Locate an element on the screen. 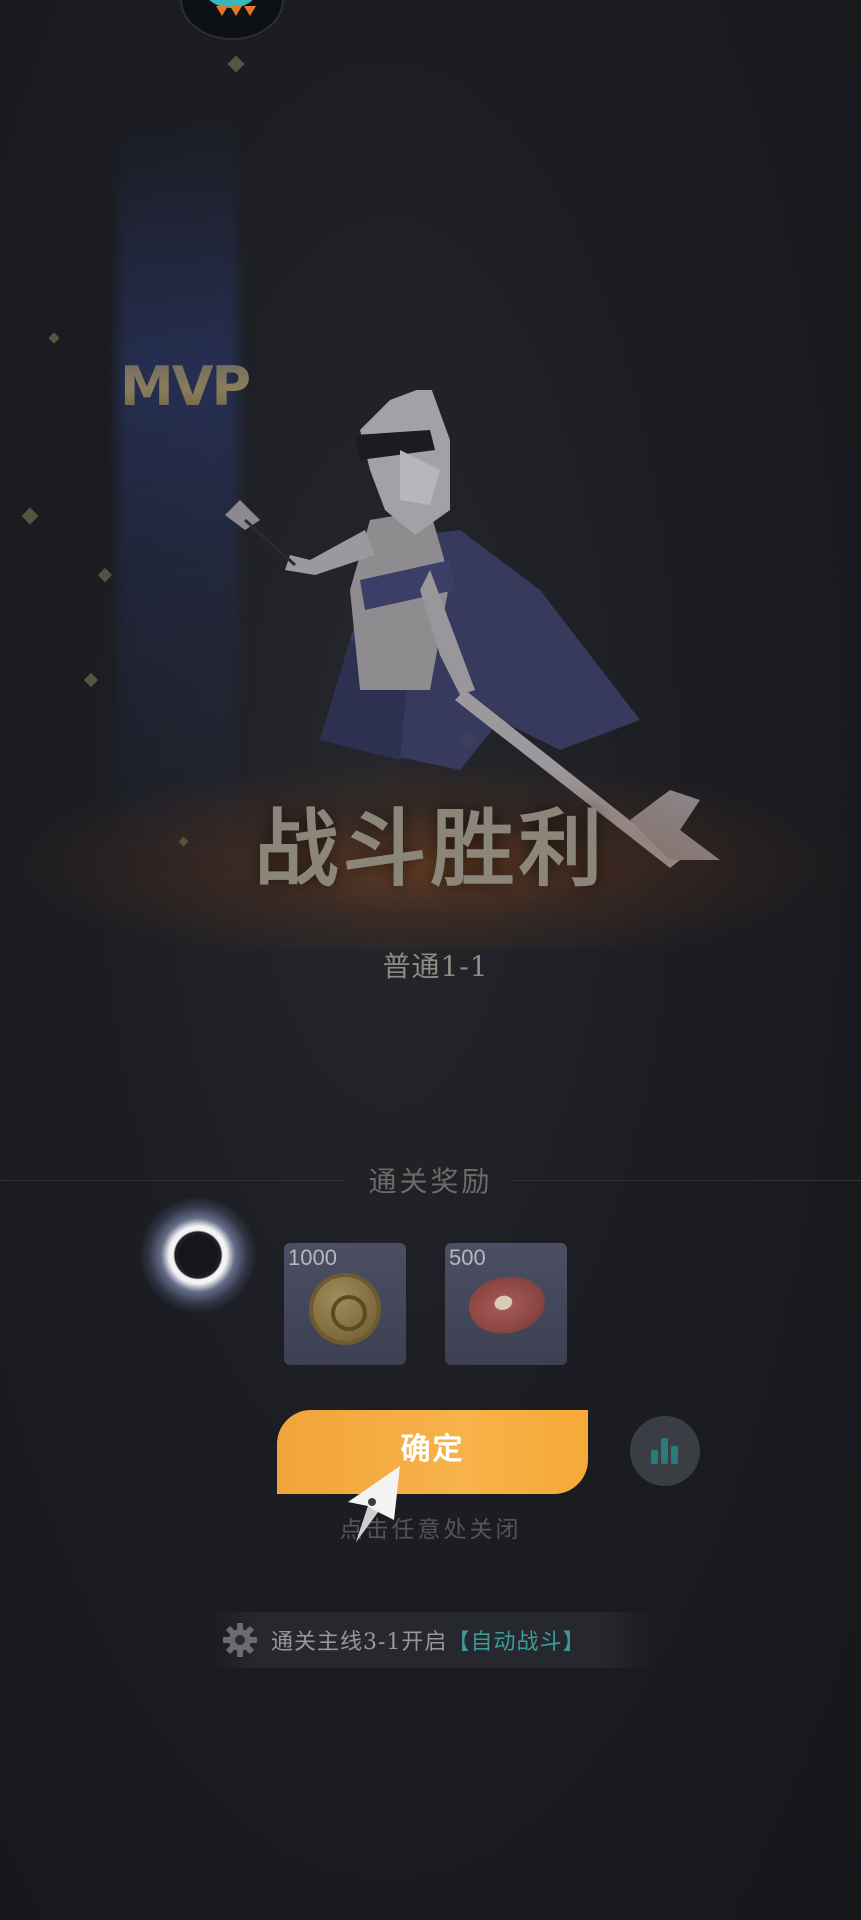  unlock-tip-text: 通关主线3-1开启【自动战斗】 is located at coordinates (428, 1640).